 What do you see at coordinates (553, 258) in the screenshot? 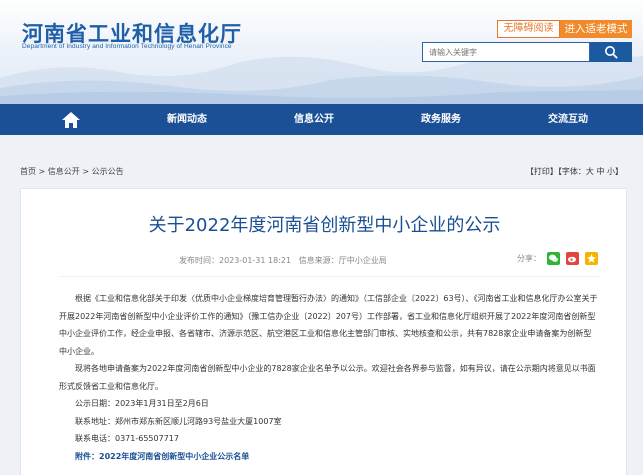
I see `wechat-icon` at bounding box center [553, 258].